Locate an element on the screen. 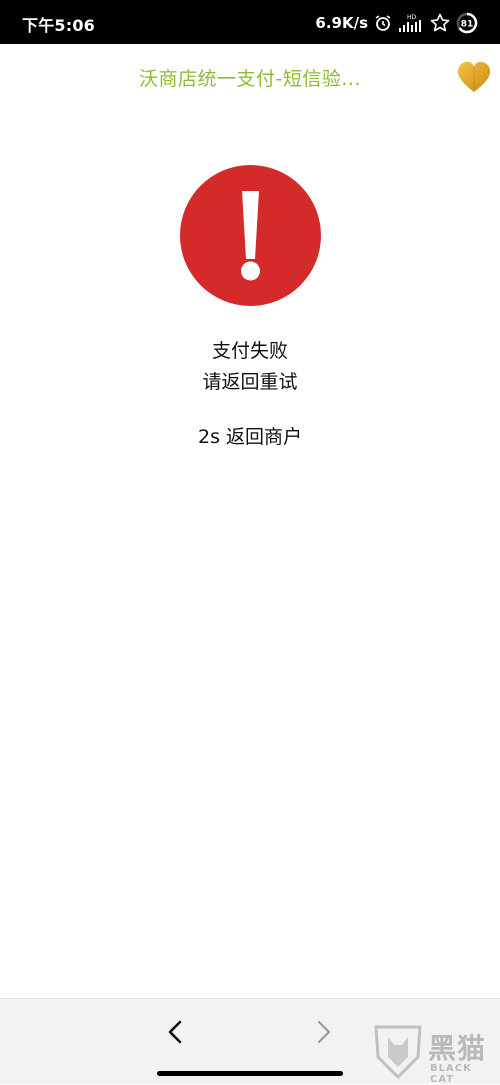  black-cat-watermark: 黑猫 BLACK CAT is located at coordinates (436, 1054).